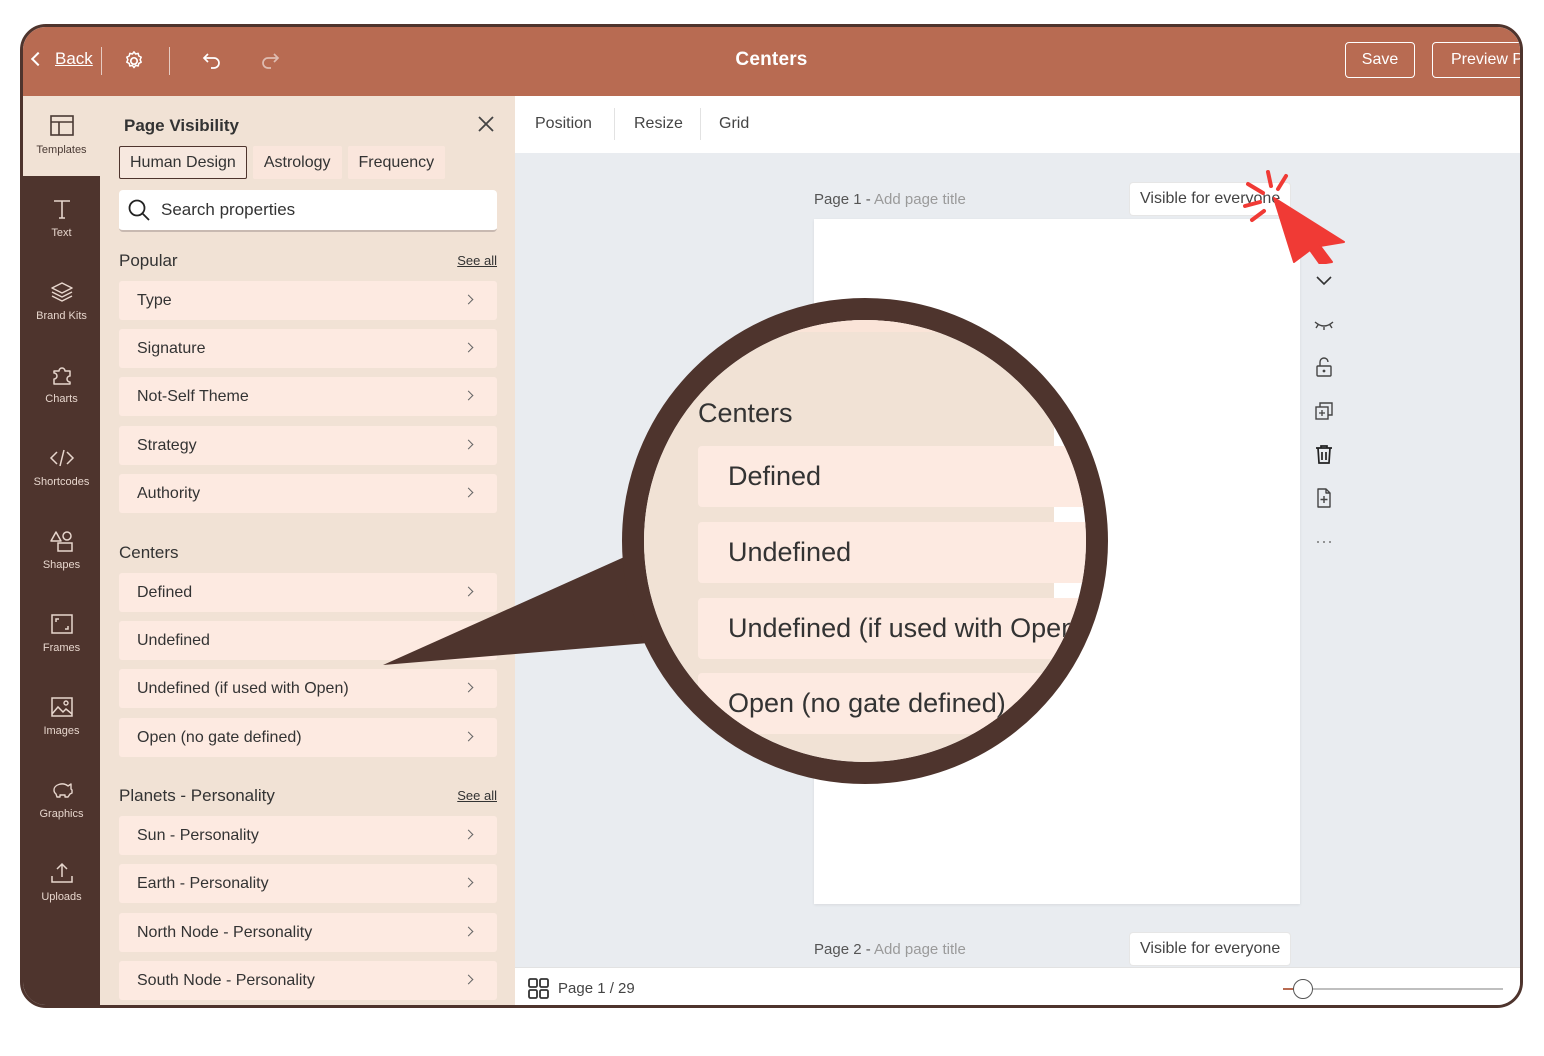 The image size is (1544, 1056). What do you see at coordinates (1294, 217) in the screenshot?
I see `cursor-click-icon` at bounding box center [1294, 217].